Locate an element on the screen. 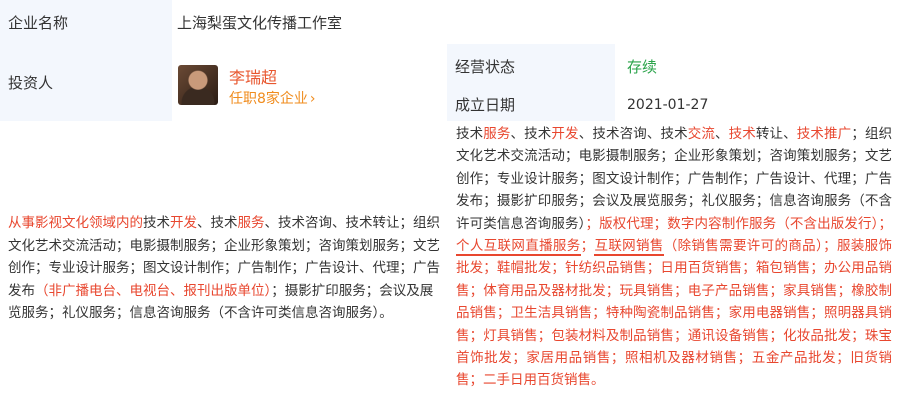 Image resolution: width=900 pixels, height=416 pixels. scope-segment: 从事影视文化领域内的 is located at coordinates (75, 223).